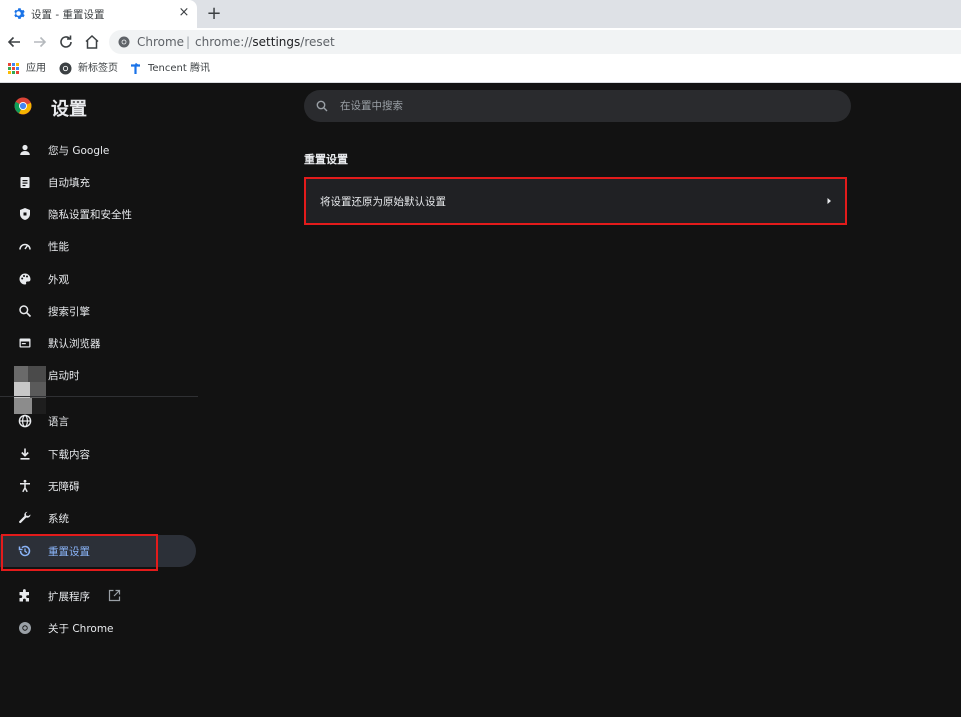  I want to click on bookmarks-bar: 应用 新标签页 Tencent 腾讯, so click(480, 69).